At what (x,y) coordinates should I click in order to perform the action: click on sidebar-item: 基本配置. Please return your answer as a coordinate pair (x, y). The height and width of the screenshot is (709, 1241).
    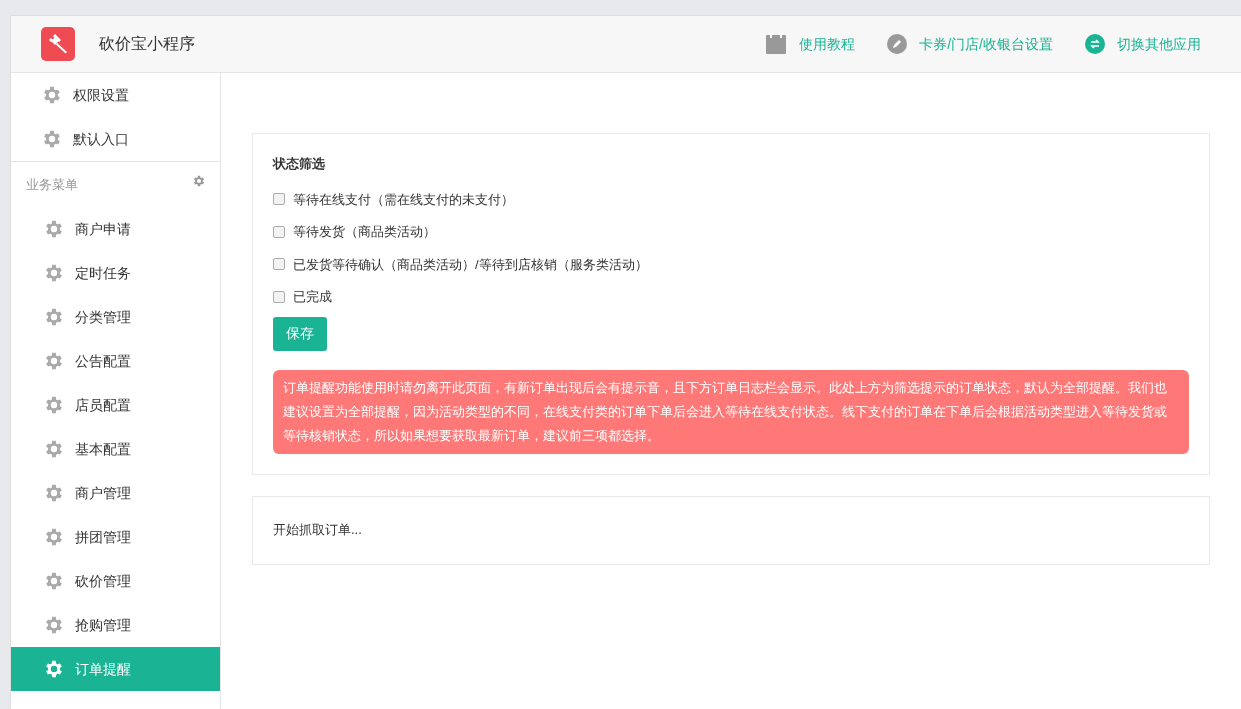
    Looking at the image, I should click on (115, 449).